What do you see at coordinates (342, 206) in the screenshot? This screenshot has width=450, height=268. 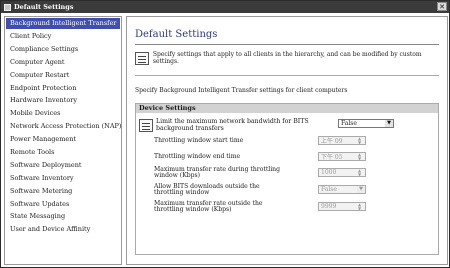 I see `max-rate-outside-stepper: 9999 ▲ ▼` at bounding box center [342, 206].